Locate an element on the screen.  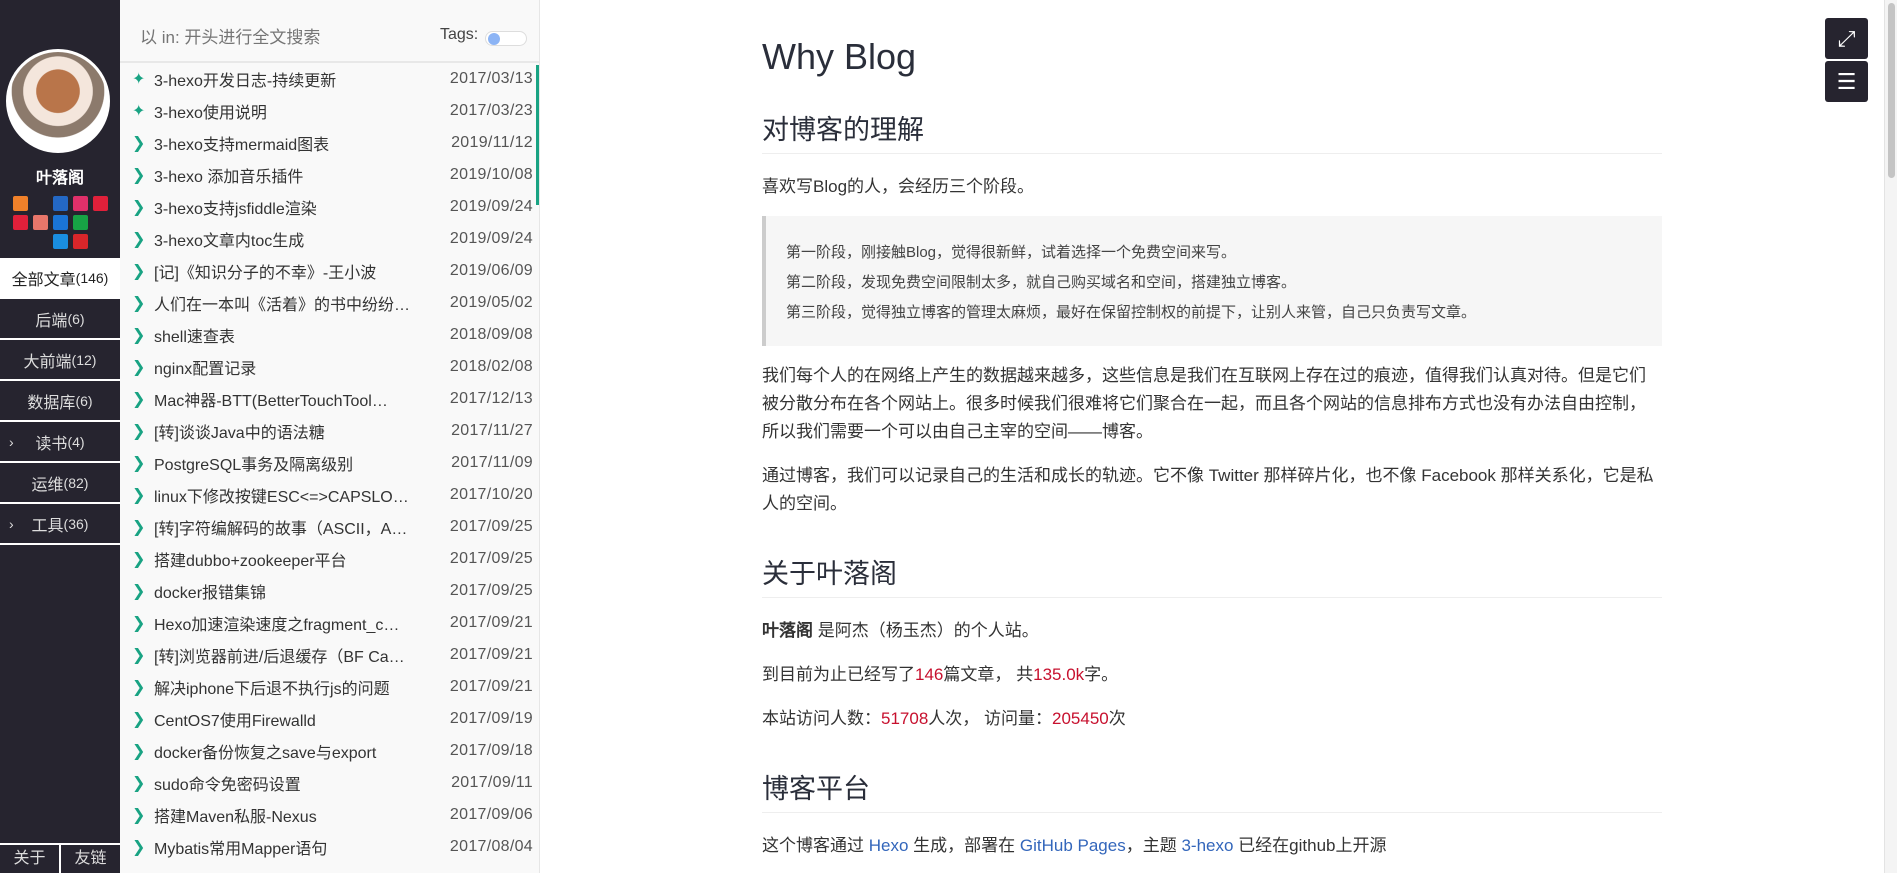
post-date: 2019/05/02 is located at coordinates (491, 302).